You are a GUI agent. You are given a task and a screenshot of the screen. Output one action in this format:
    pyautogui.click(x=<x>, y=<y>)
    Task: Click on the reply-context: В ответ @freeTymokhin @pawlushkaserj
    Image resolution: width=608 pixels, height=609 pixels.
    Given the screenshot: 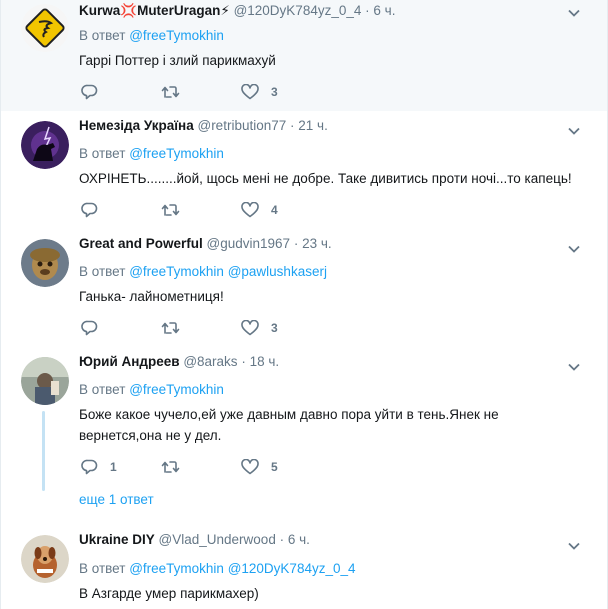 What is the action you would take?
    pyautogui.click(x=203, y=271)
    